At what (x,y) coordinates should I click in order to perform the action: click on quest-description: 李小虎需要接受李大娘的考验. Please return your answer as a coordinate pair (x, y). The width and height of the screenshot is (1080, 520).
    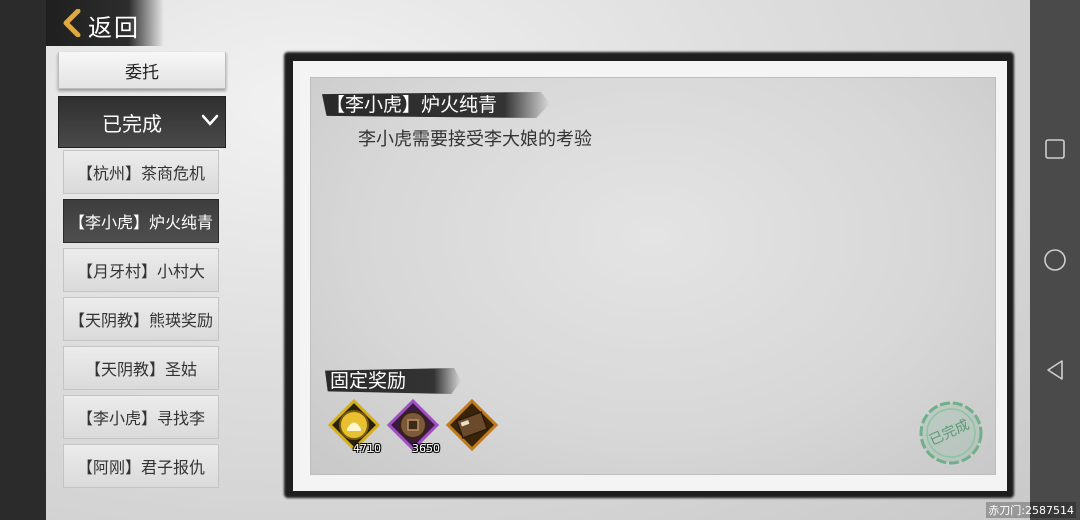
    Looking at the image, I should click on (475, 139).